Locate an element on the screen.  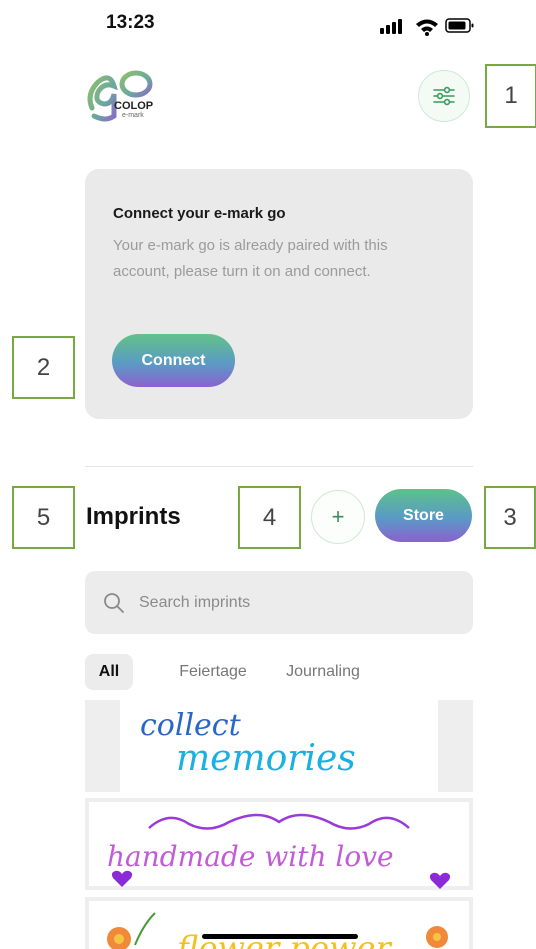
imprint-text-line1: handmade with love is located at coordinates (250, 856).